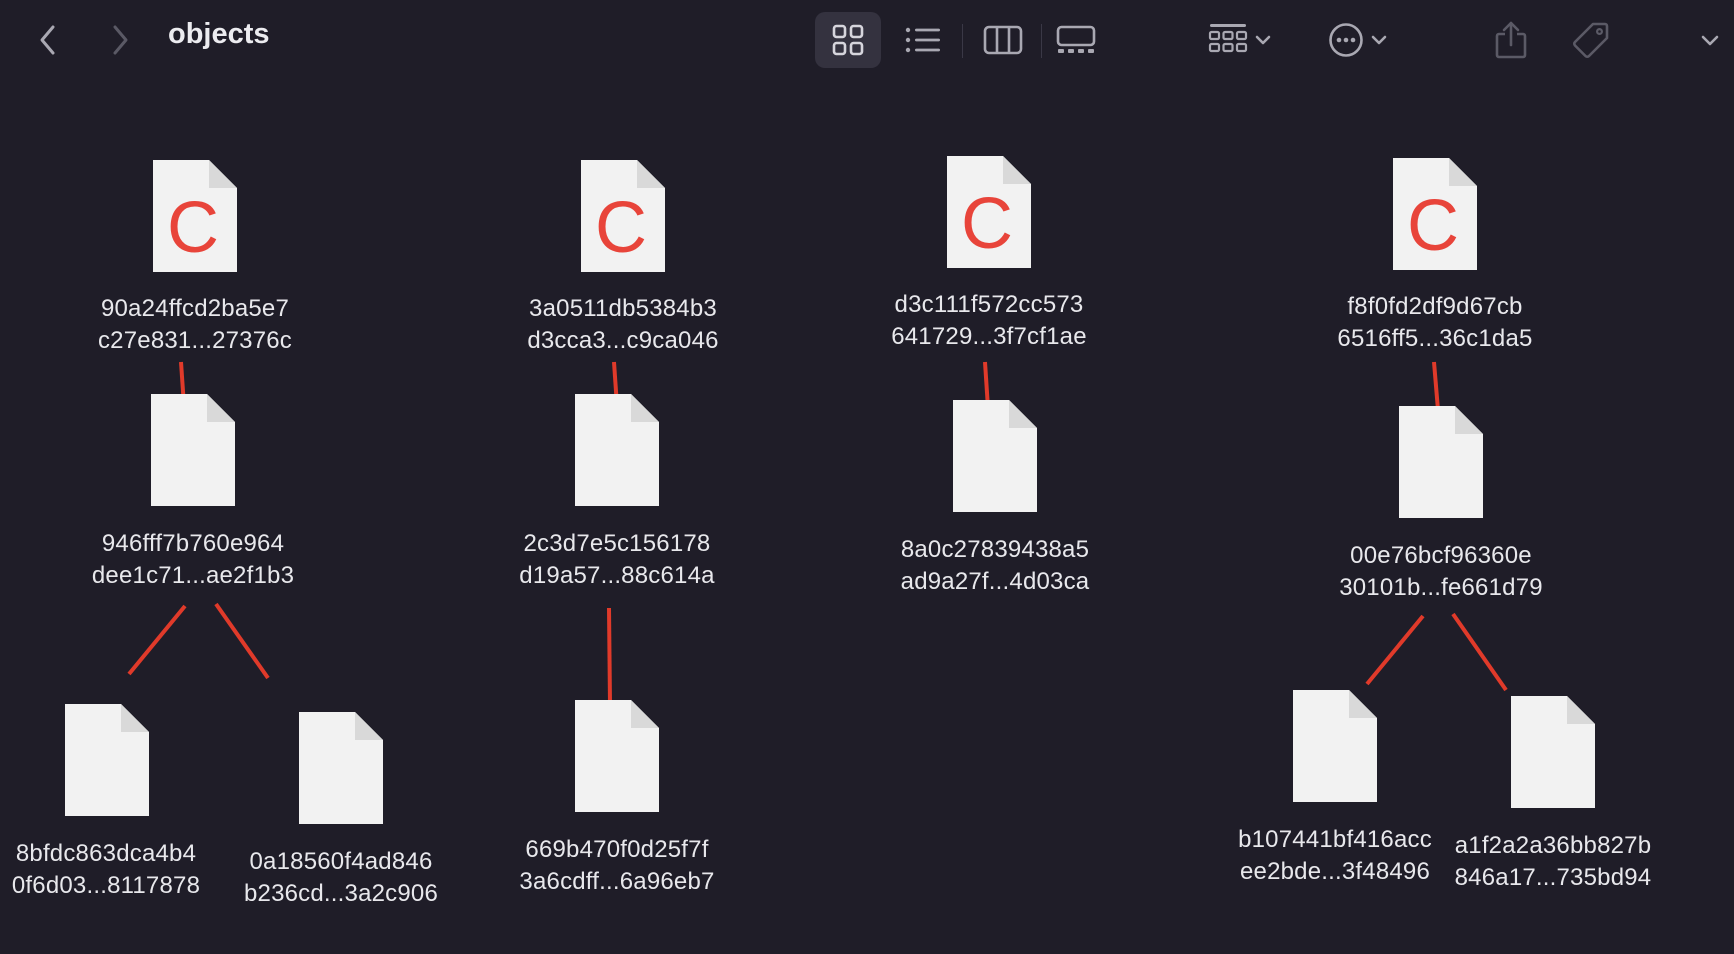  I want to click on file-name-line: 846a17...735bd94, so click(1553, 877).